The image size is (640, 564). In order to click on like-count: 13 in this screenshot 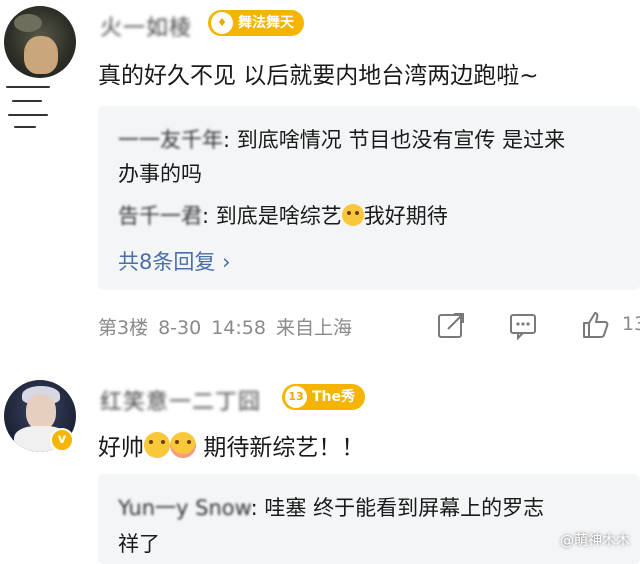, I will do `click(631, 324)`.